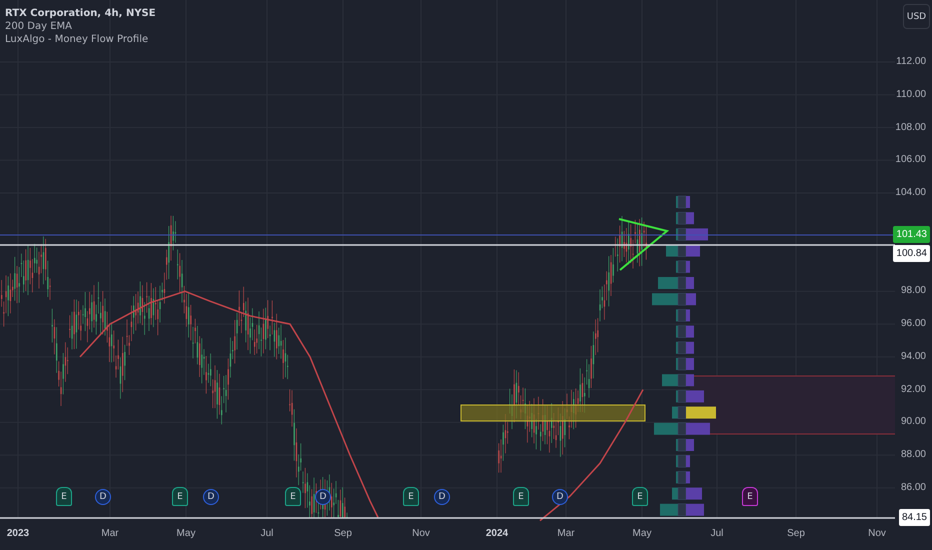 This screenshot has height=550, width=932. Describe the element at coordinates (77, 39) in the screenshot. I see `indicator-label: LuxAlgo - Money Flow Profile` at that location.